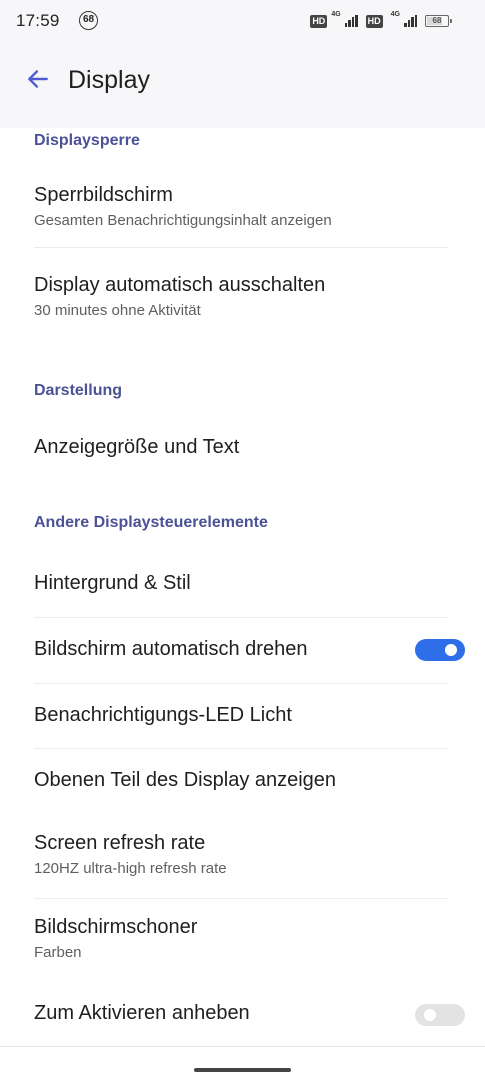 The height and width of the screenshot is (1080, 485). What do you see at coordinates (130, 868) in the screenshot?
I see `setting-subtitle: 120HZ ultra-high refresh rate` at bounding box center [130, 868].